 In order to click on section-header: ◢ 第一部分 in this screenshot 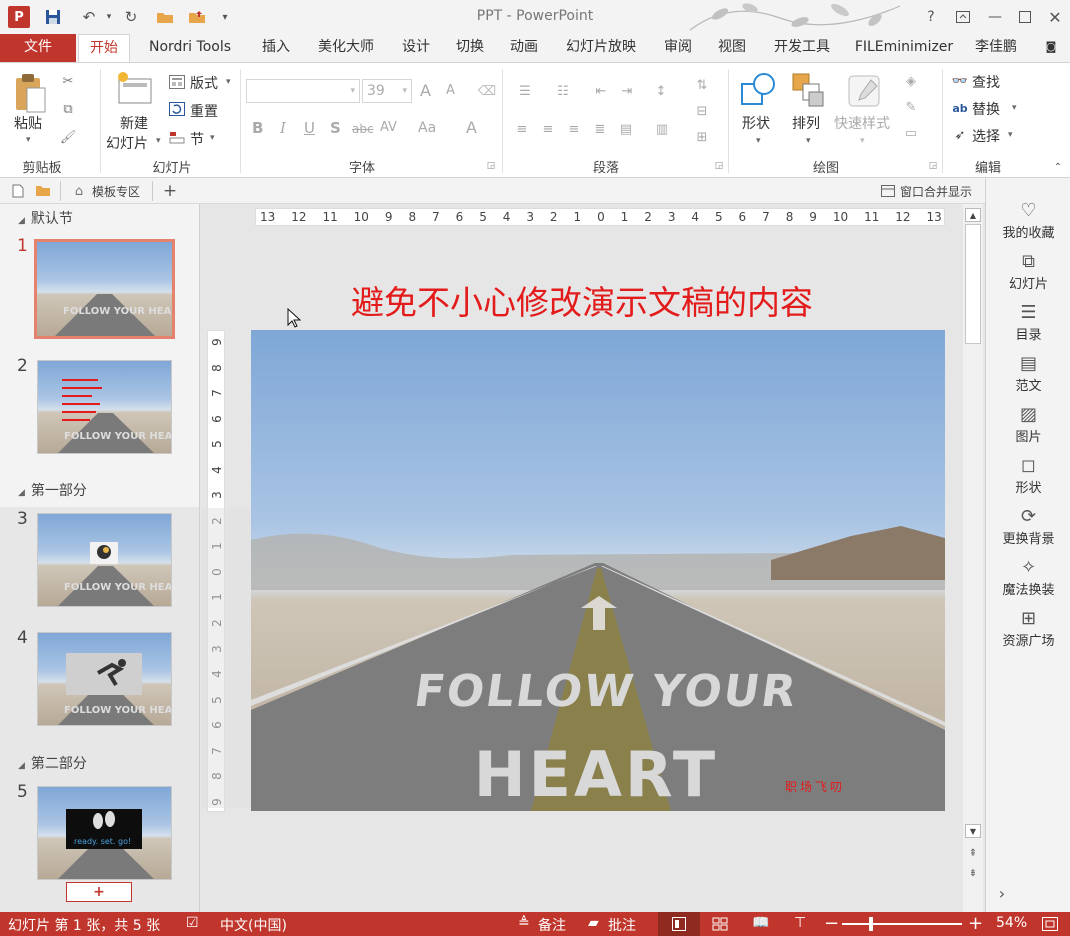, I will do `click(52, 490)`.